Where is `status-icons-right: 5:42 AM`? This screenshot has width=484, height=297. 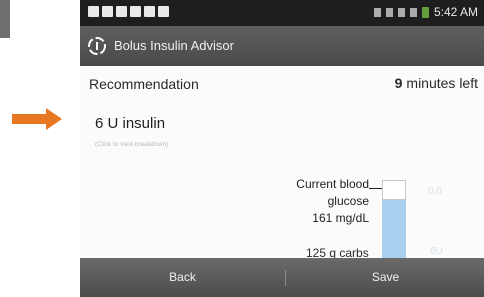
status-icons-right: 5:42 AM is located at coordinates (425, 12).